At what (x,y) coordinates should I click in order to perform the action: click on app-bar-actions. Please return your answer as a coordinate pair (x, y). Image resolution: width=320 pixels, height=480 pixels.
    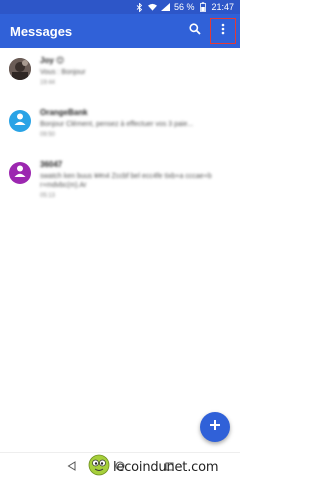
    Looking at the image, I should click on (210, 31).